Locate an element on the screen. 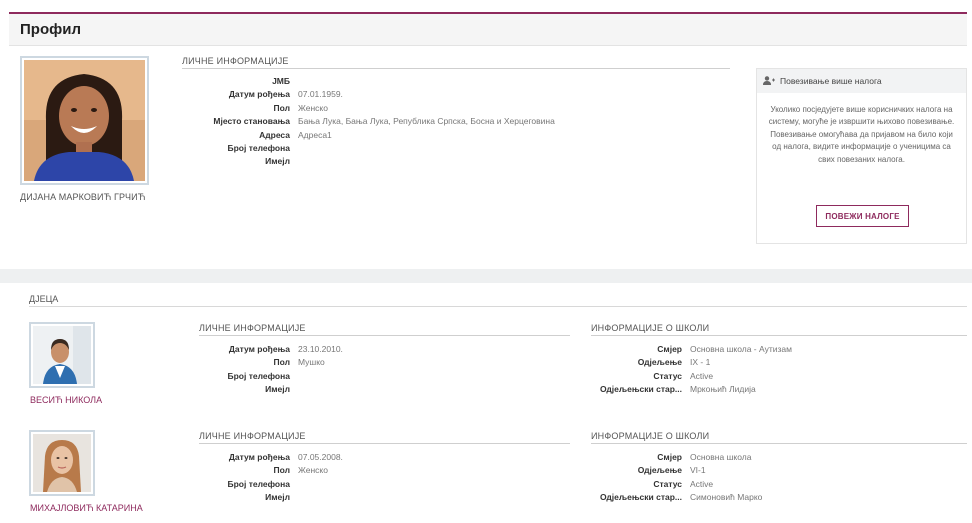  field-value: 07.05.2008. is located at coordinates (320, 457).